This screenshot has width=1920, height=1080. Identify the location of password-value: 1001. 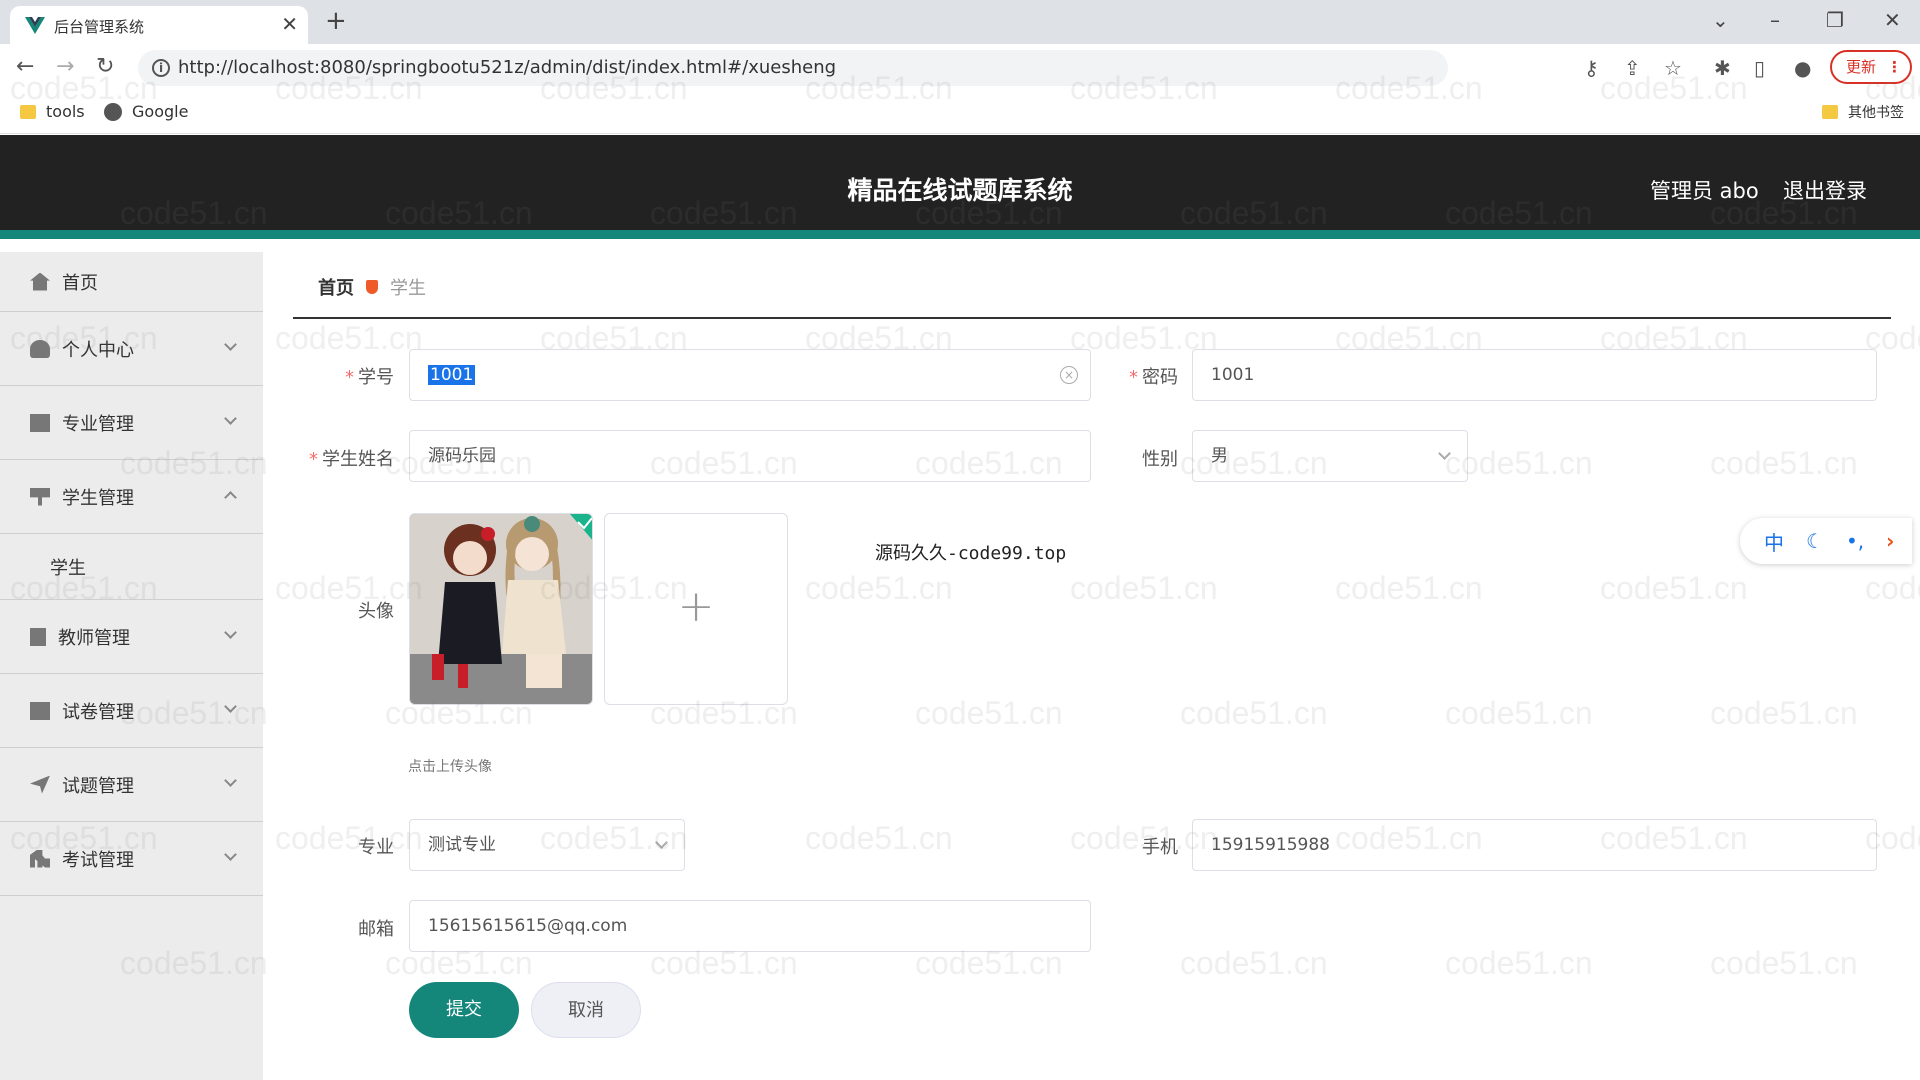
(1233, 375).